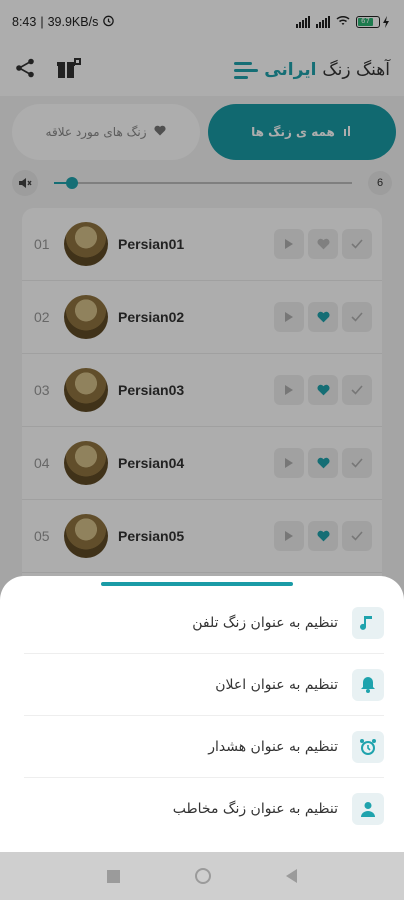  I want to click on option-label: تنظیم به عنوان اعلان, so click(276, 684).